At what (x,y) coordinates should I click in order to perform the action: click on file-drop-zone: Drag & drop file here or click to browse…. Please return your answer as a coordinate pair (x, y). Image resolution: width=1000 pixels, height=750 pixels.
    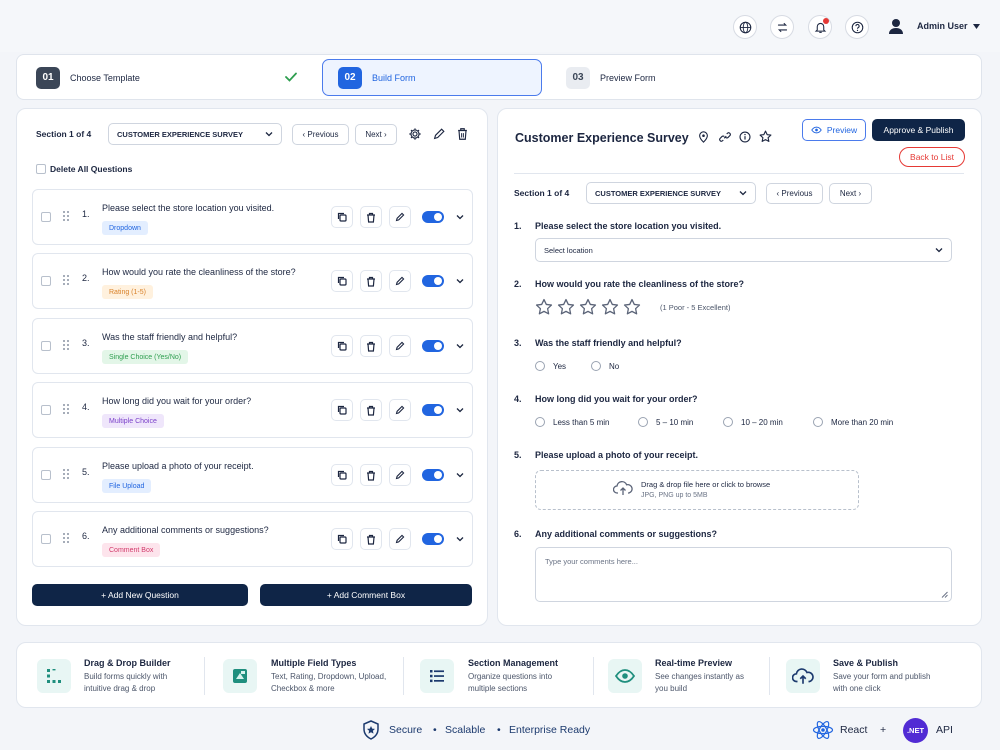
    Looking at the image, I should click on (697, 490).